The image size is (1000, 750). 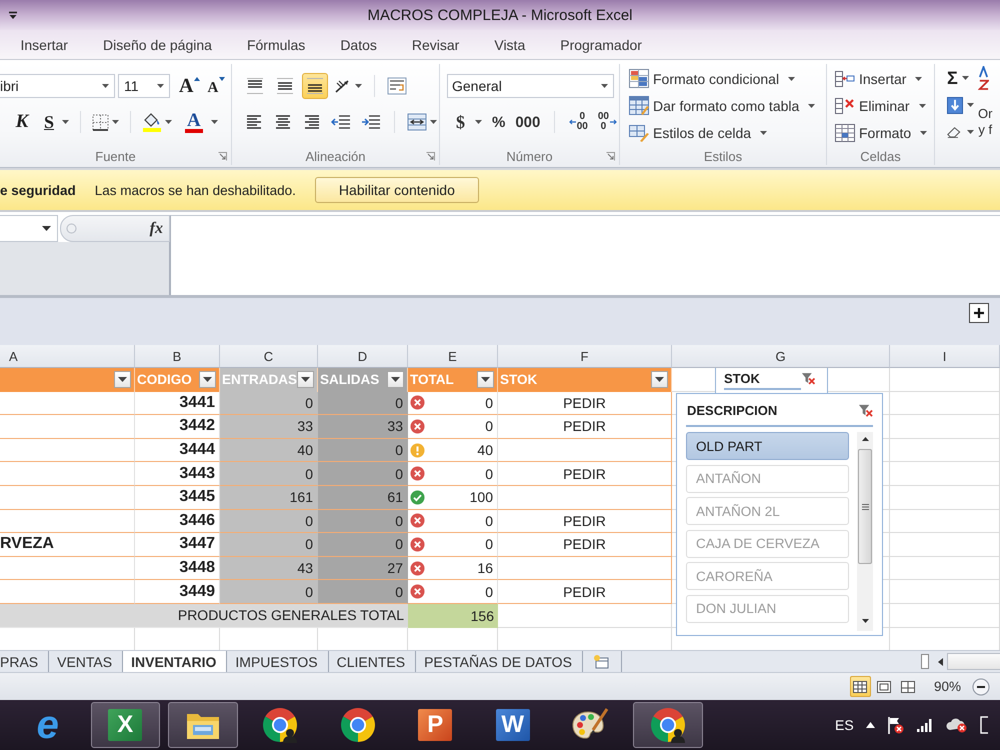 I want to click on decimal-button: 00 0, so click(x=607, y=122).